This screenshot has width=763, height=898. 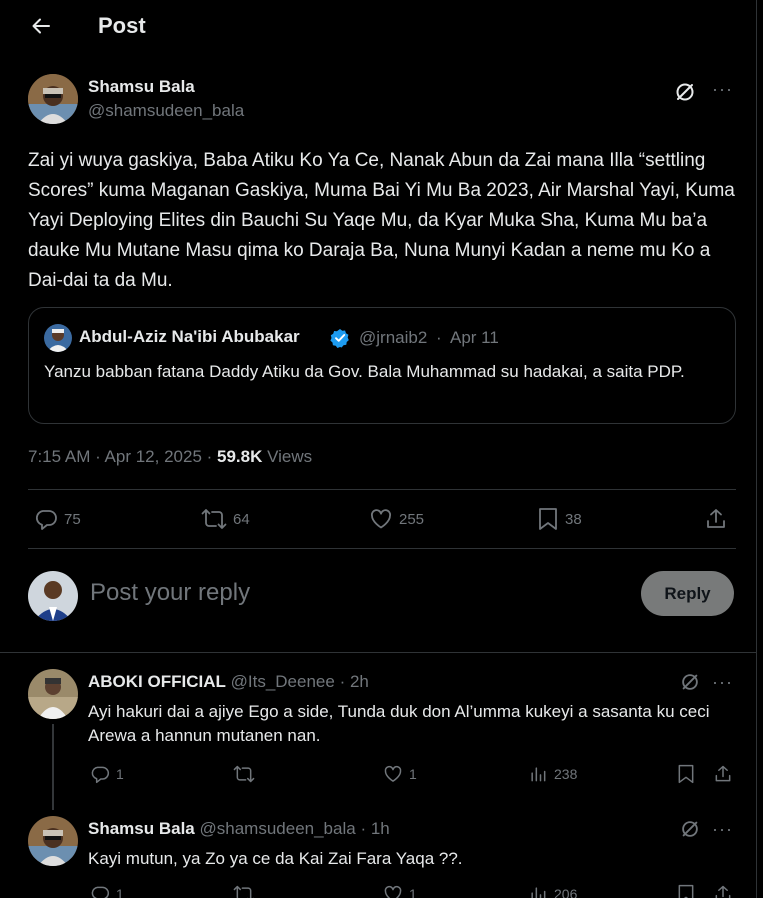 What do you see at coordinates (141, 87) in the screenshot?
I see `author-name: Shamsu Bala` at bounding box center [141, 87].